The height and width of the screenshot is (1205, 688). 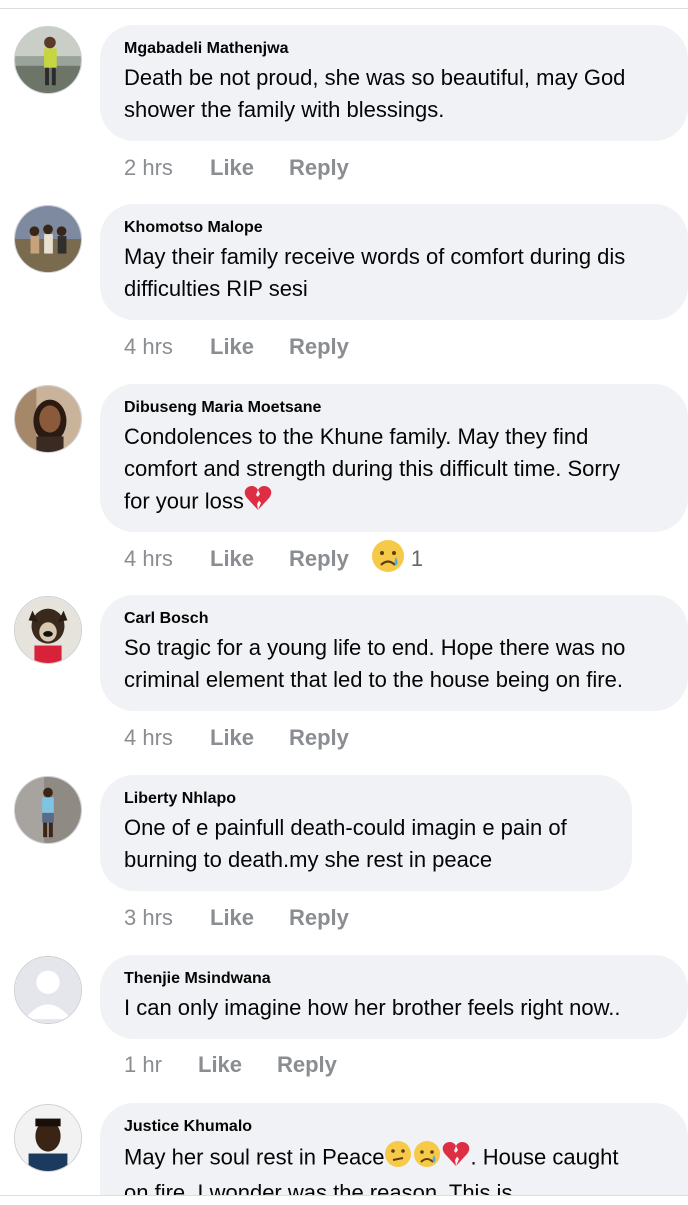 I want to click on comment-text: . House caught, so click(x=544, y=1157).